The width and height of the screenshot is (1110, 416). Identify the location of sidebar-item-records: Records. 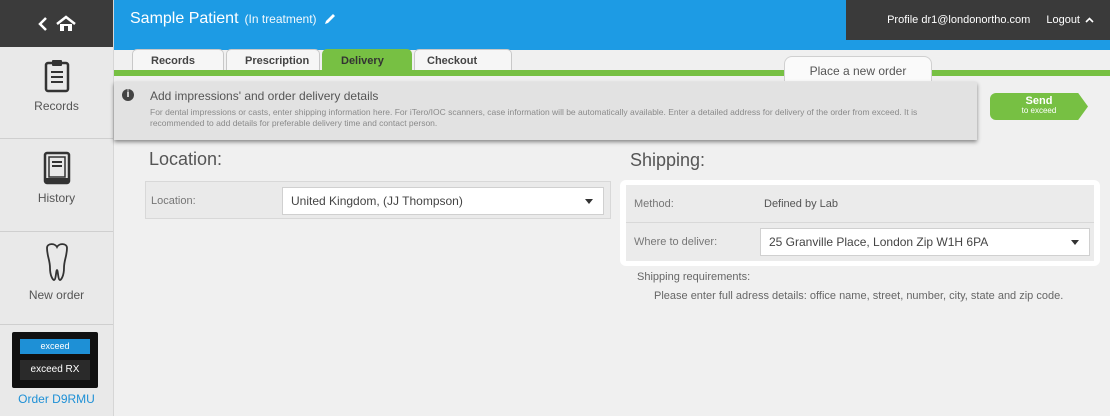
(56, 97).